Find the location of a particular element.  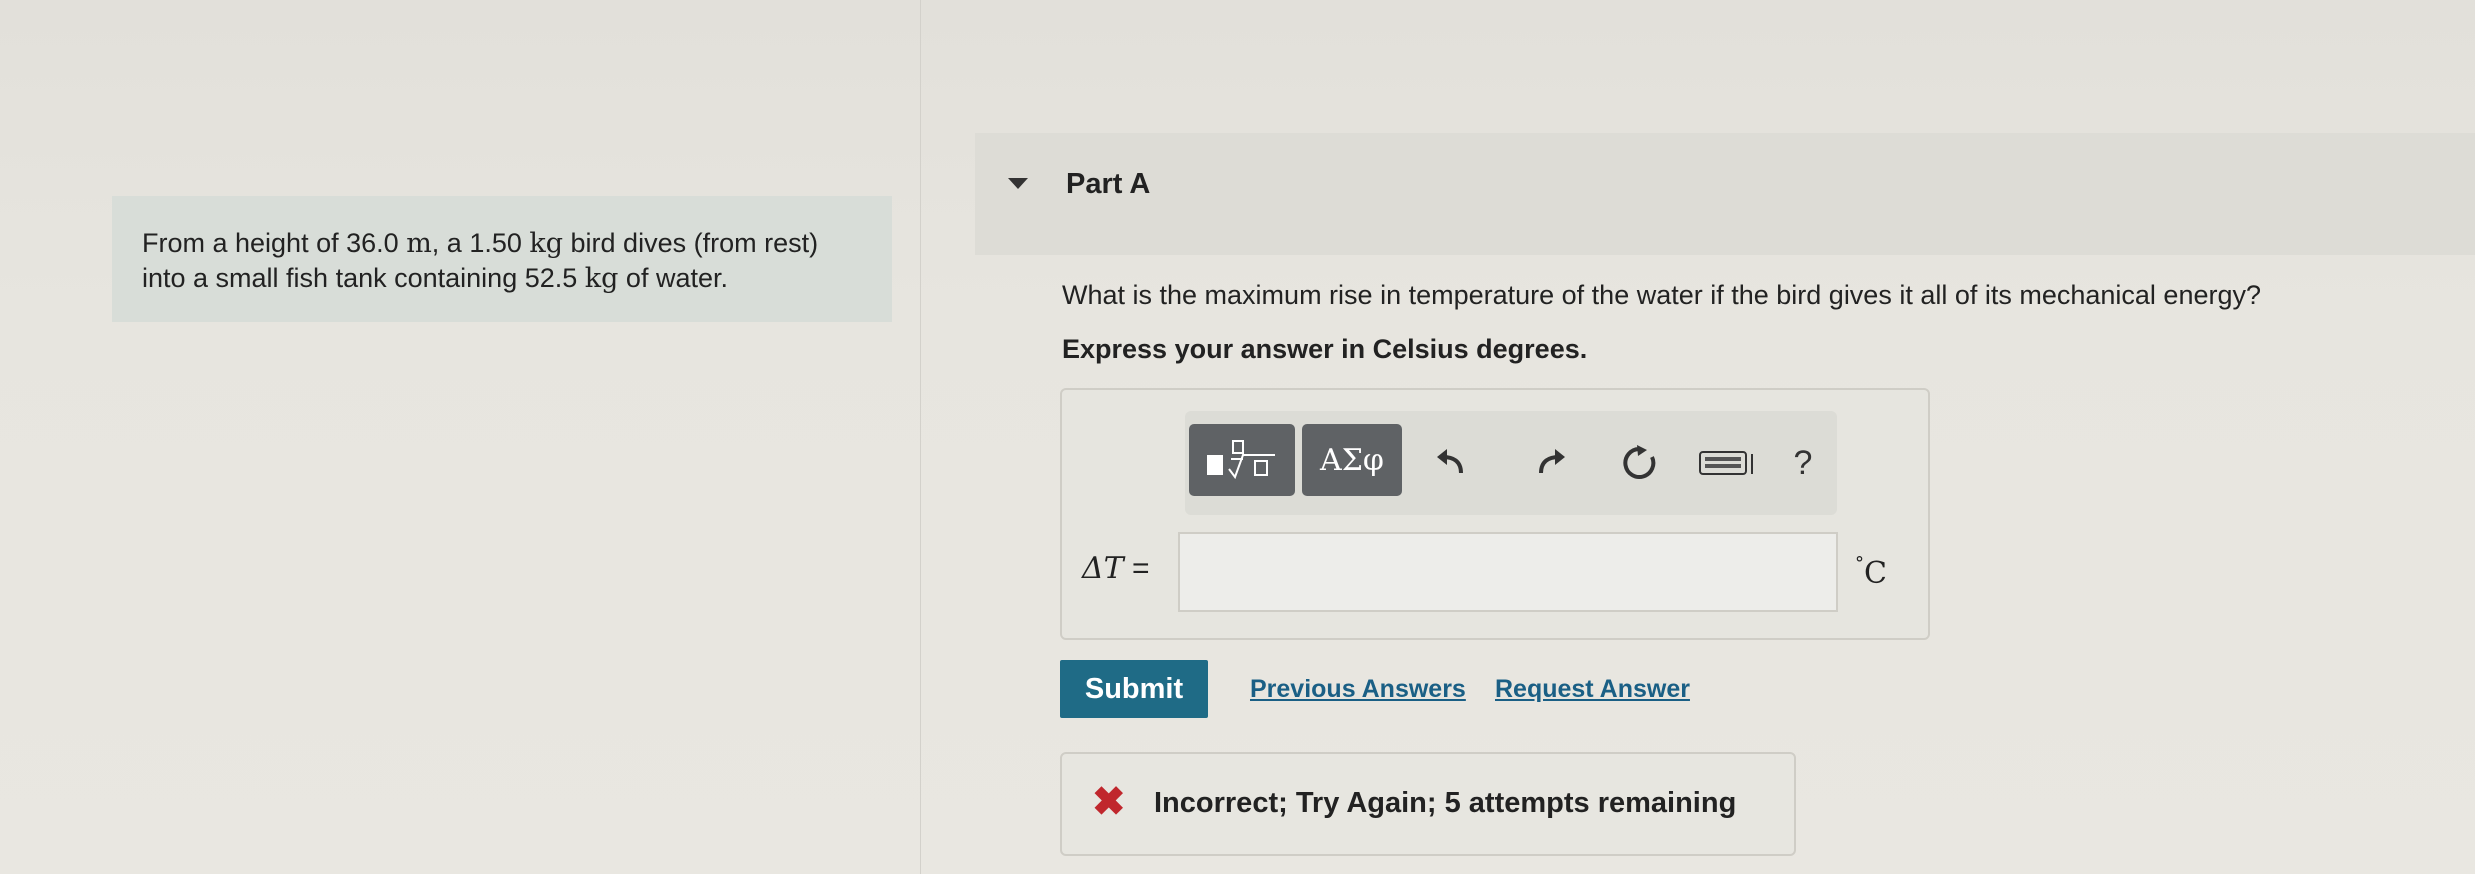

problem-text-3: bird dives (from rest) is located at coordinates (691, 243).